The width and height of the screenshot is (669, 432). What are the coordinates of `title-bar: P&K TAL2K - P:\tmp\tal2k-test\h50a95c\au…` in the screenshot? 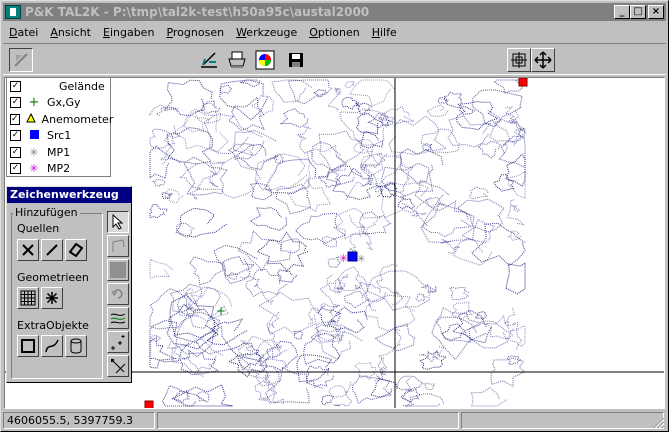 It's located at (334, 12).